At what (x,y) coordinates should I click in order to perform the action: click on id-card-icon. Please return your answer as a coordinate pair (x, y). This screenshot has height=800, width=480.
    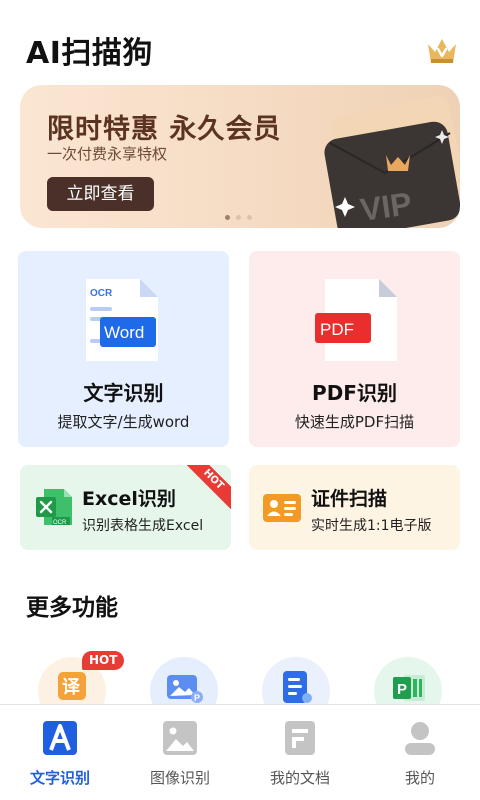
    Looking at the image, I should click on (282, 508).